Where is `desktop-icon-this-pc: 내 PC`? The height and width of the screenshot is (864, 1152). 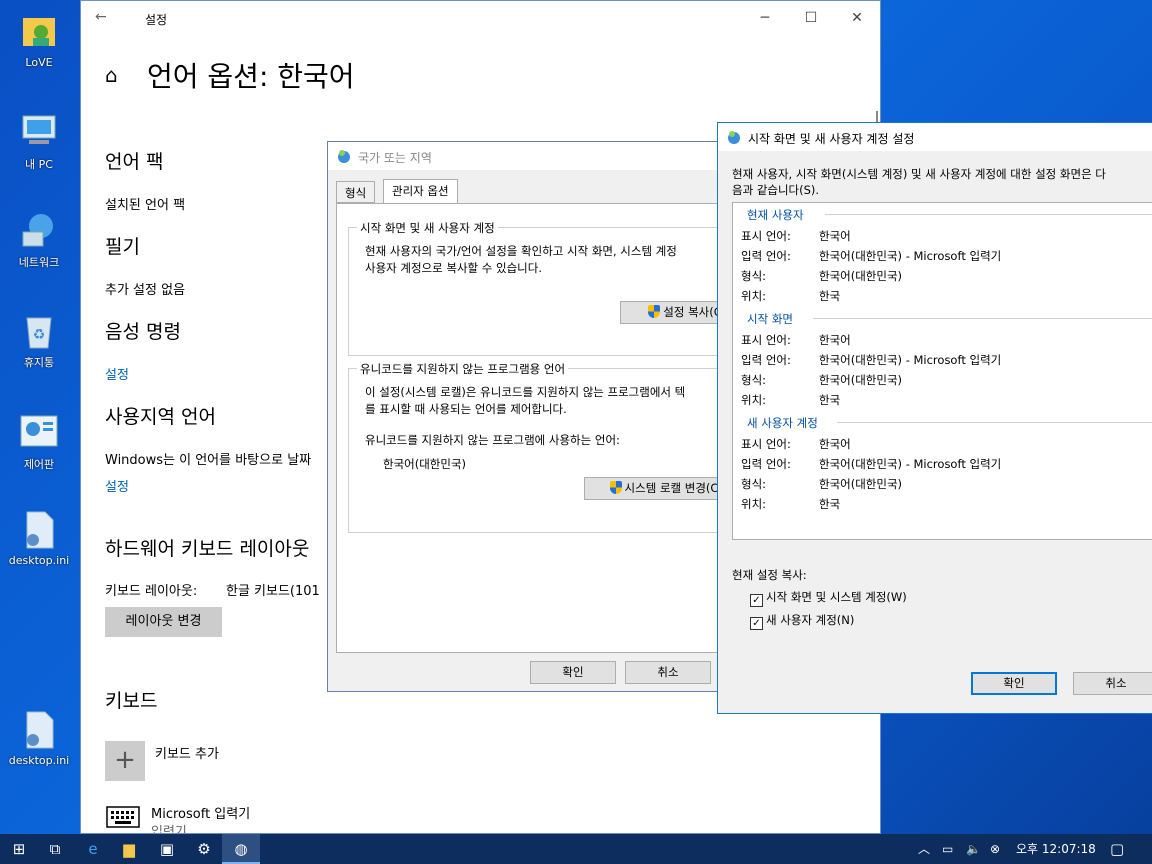 desktop-icon-this-pc: 내 PC is located at coordinates (39, 142).